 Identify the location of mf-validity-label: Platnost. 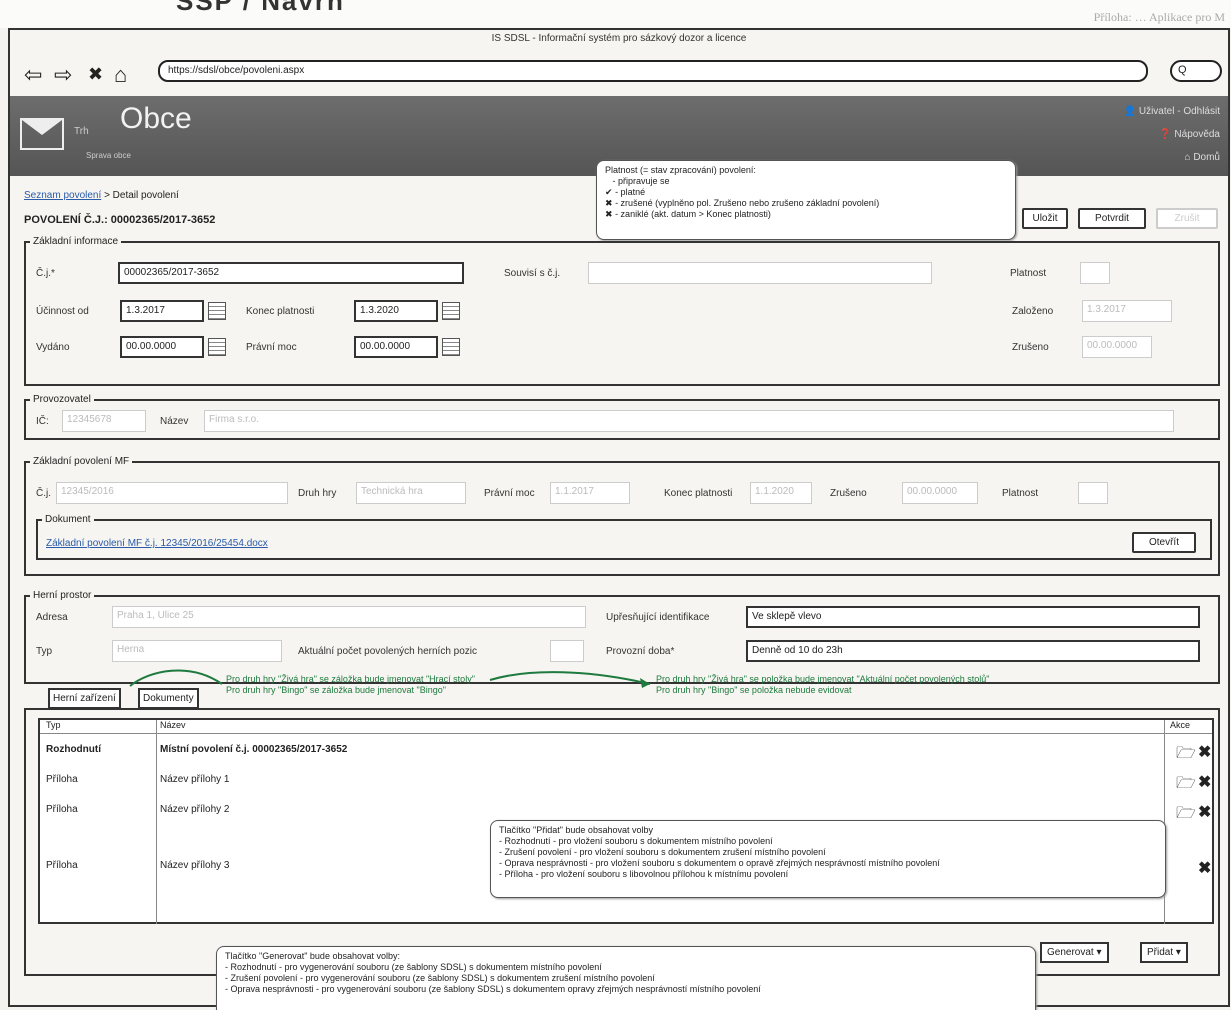
(1020, 493).